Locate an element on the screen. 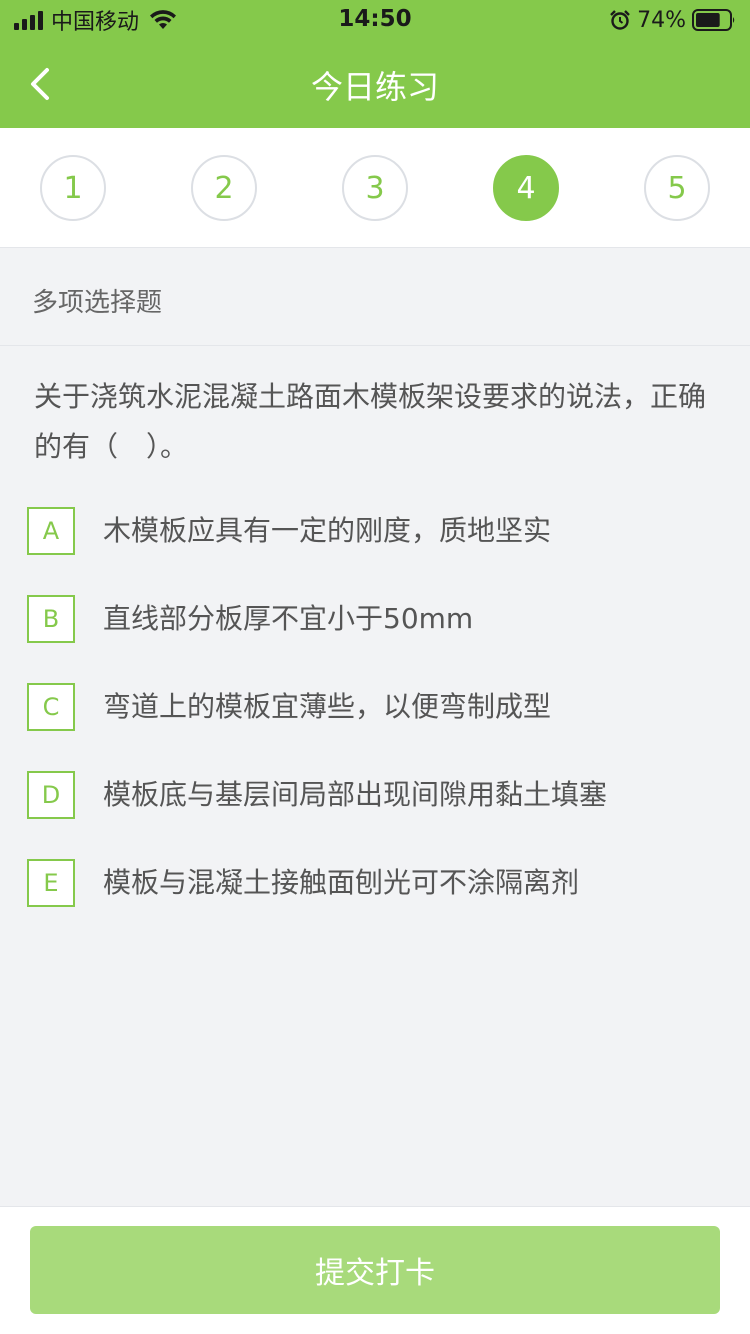 The width and height of the screenshot is (750, 1334). question-type: 多项选择题 is located at coordinates (97, 303).